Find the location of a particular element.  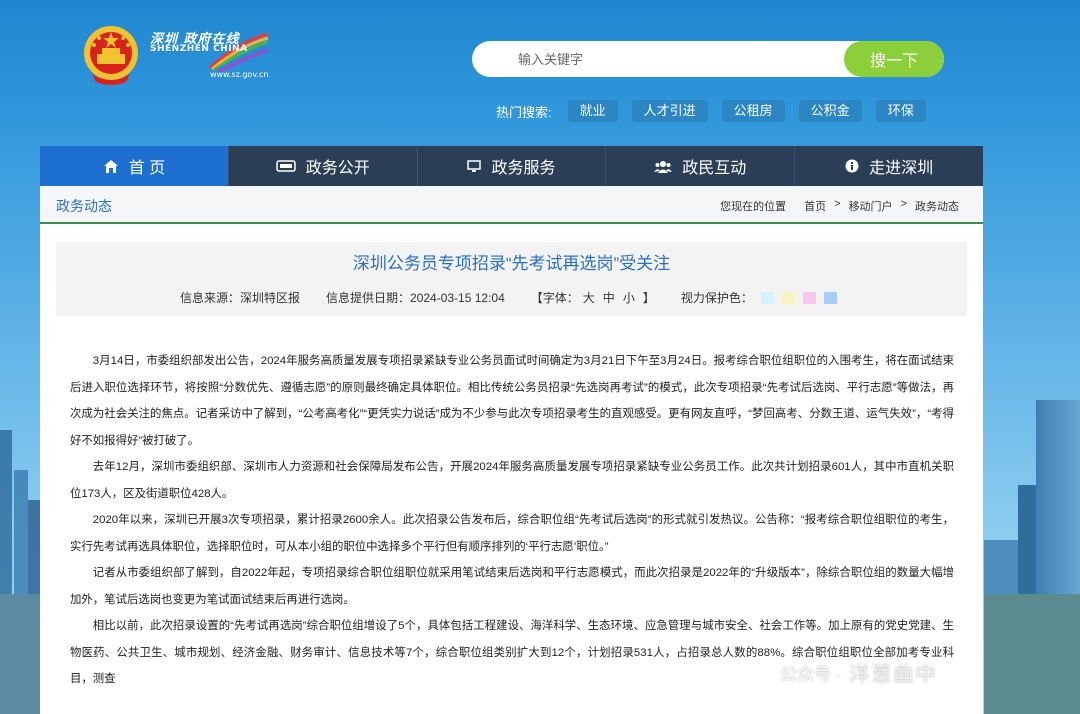

font-label-close: 】 is located at coordinates (648, 298).